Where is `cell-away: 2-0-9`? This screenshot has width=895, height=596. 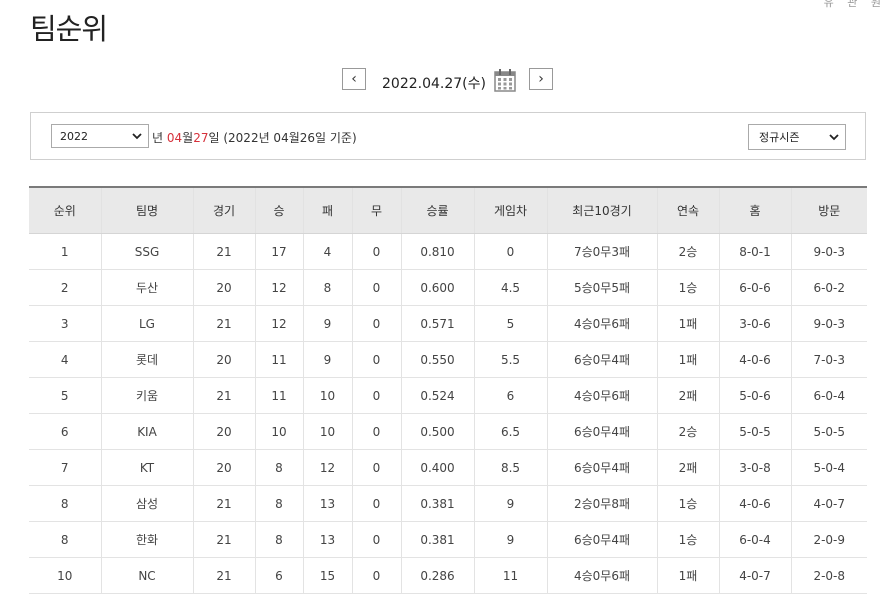 cell-away: 2-0-9 is located at coordinates (828, 539).